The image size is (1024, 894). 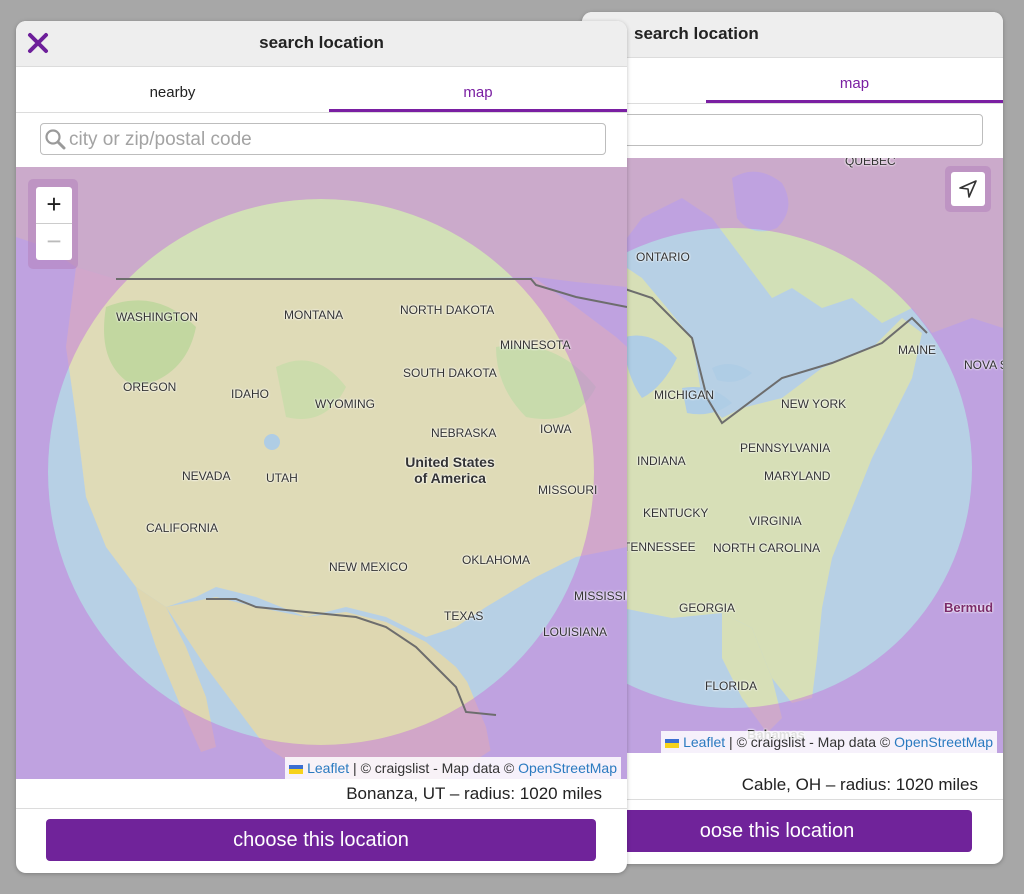 I want to click on search-icon, so click(x=55, y=139).